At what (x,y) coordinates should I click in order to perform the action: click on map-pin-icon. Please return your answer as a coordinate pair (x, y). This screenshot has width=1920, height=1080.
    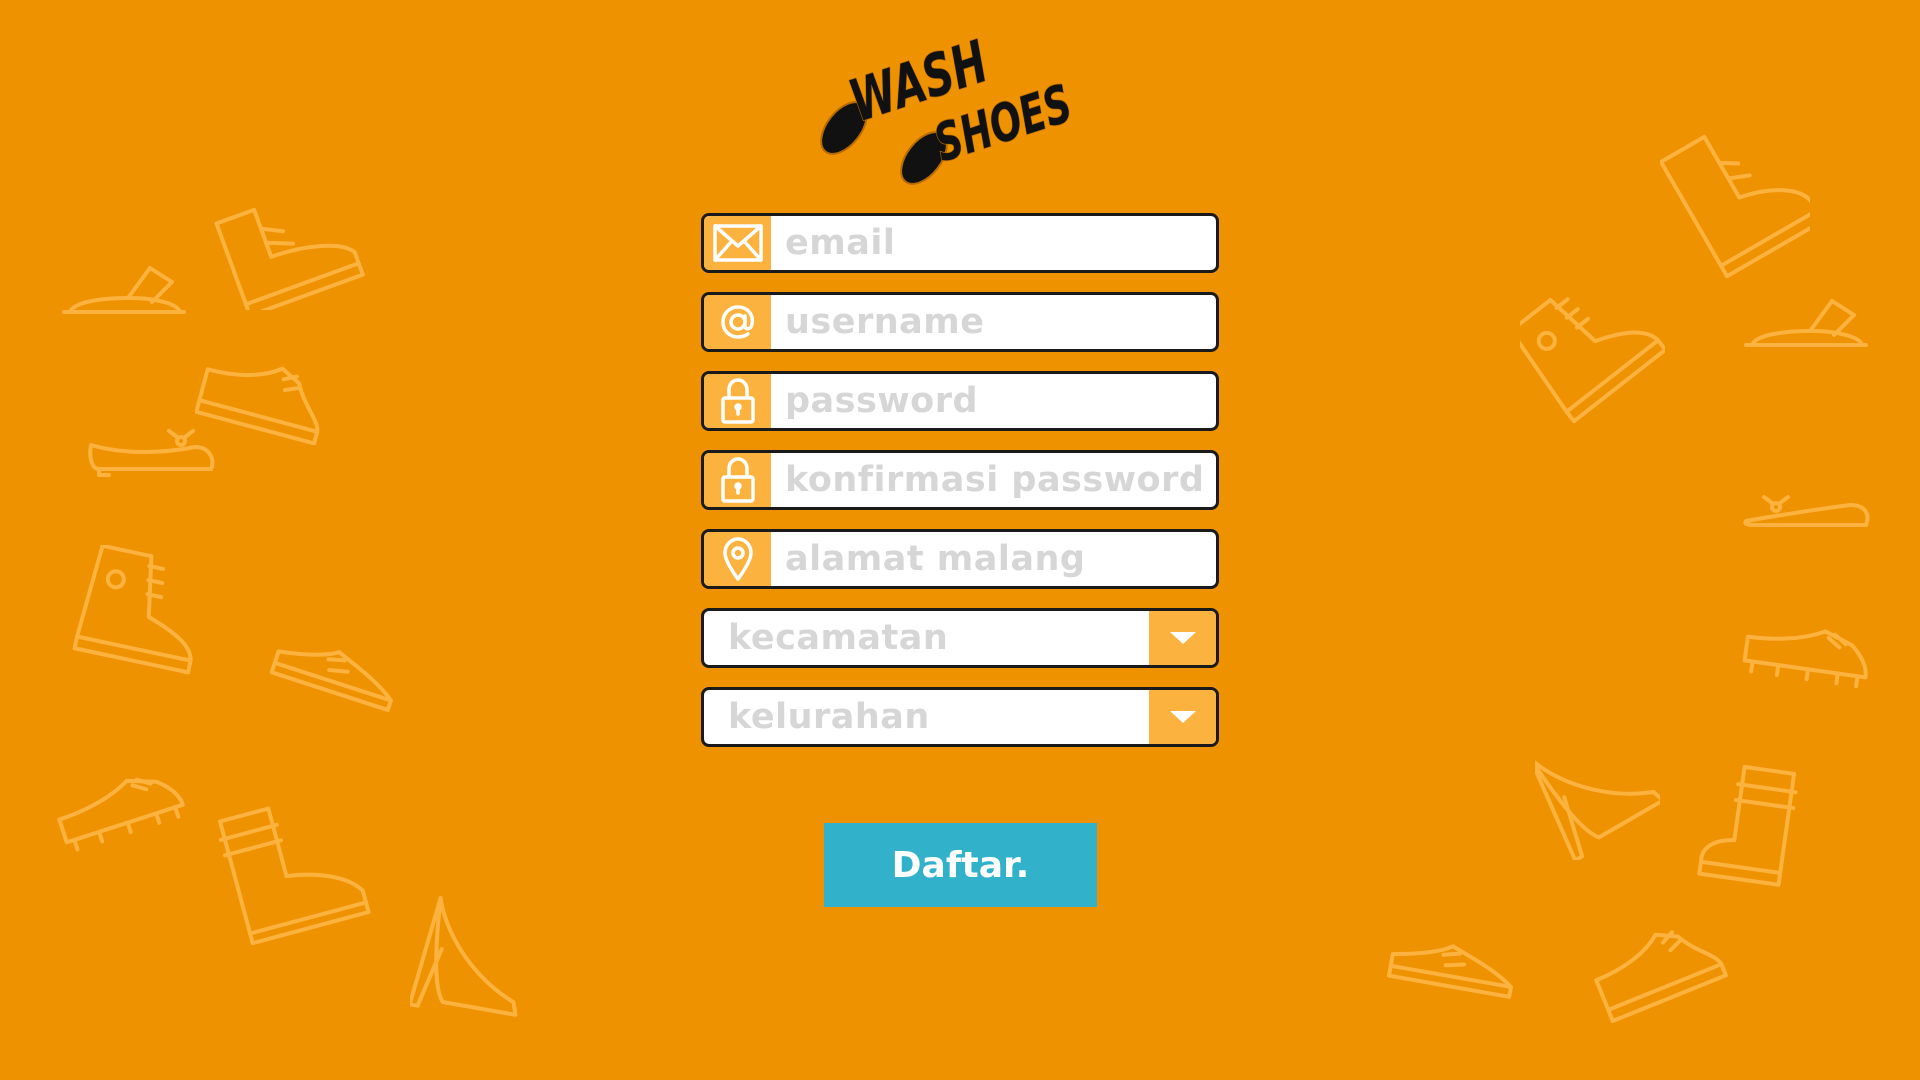
    Looking at the image, I should click on (737, 559).